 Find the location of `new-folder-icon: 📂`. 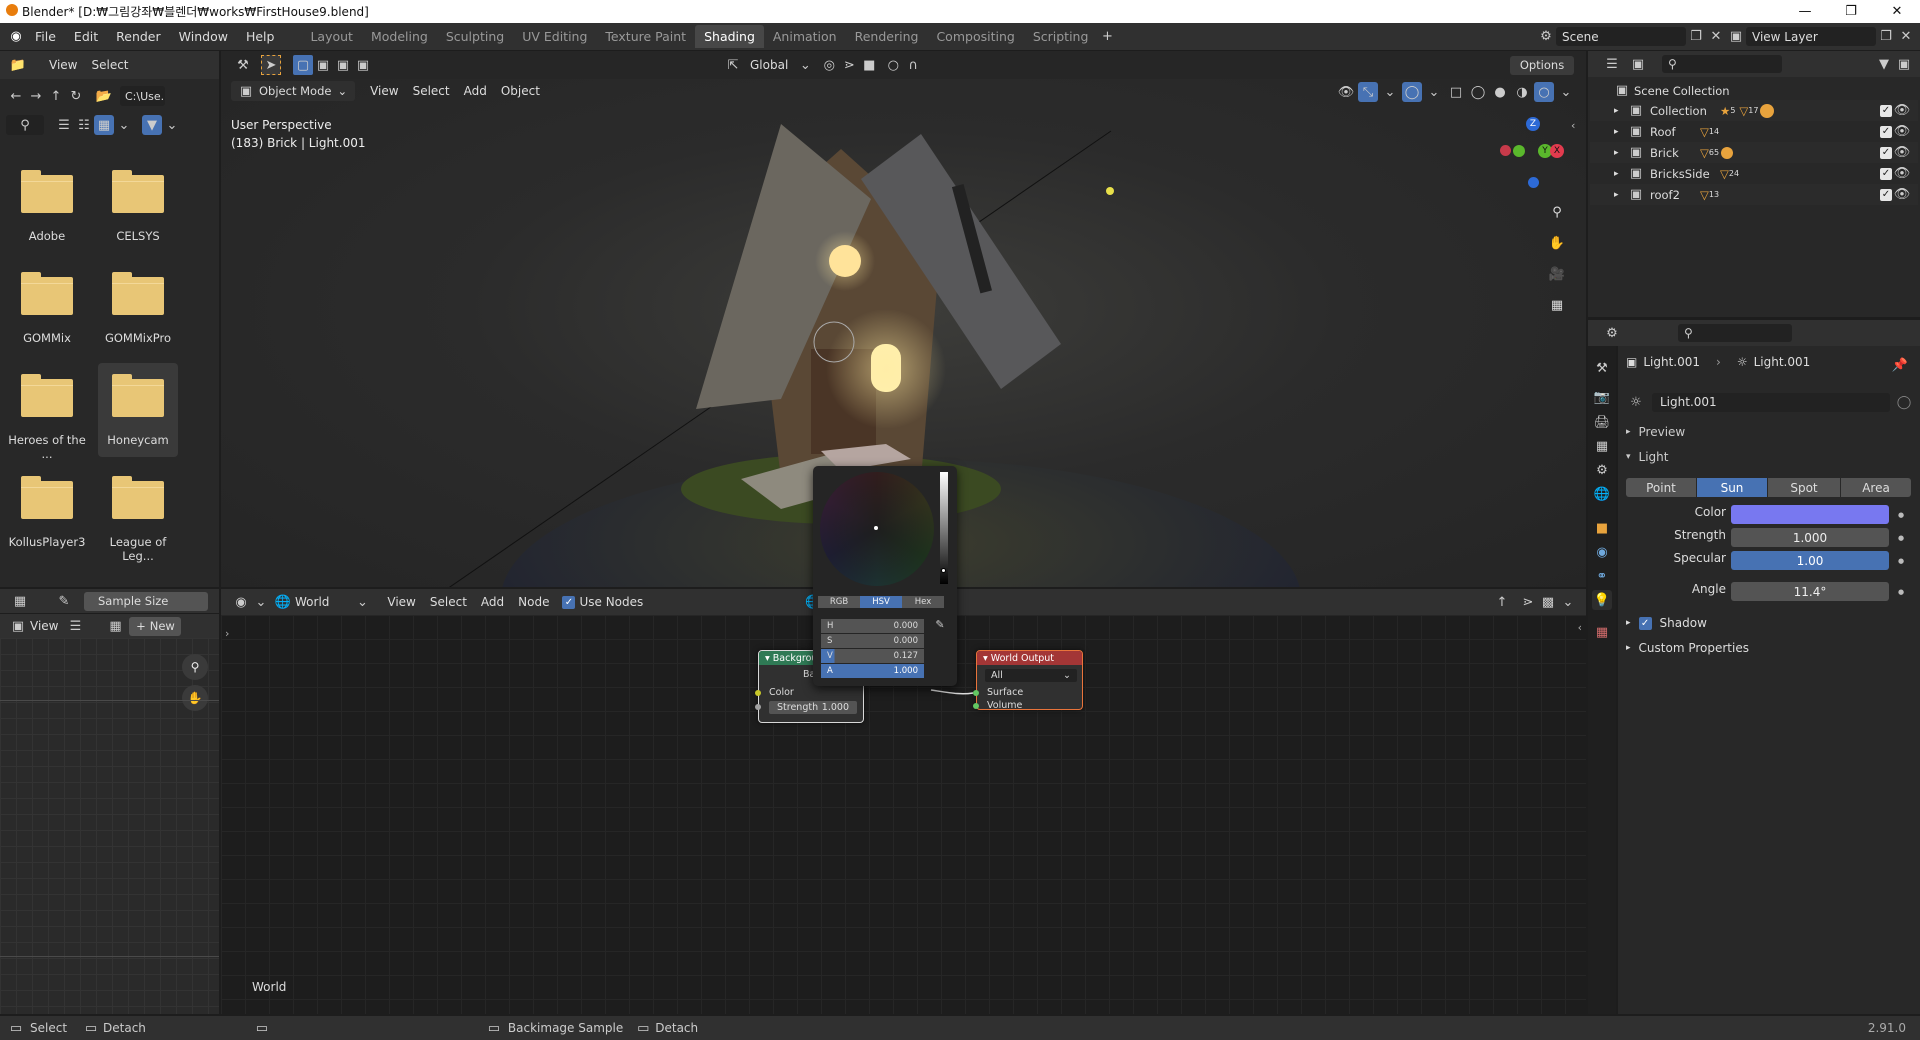

new-folder-icon: 📂 is located at coordinates (104, 96).